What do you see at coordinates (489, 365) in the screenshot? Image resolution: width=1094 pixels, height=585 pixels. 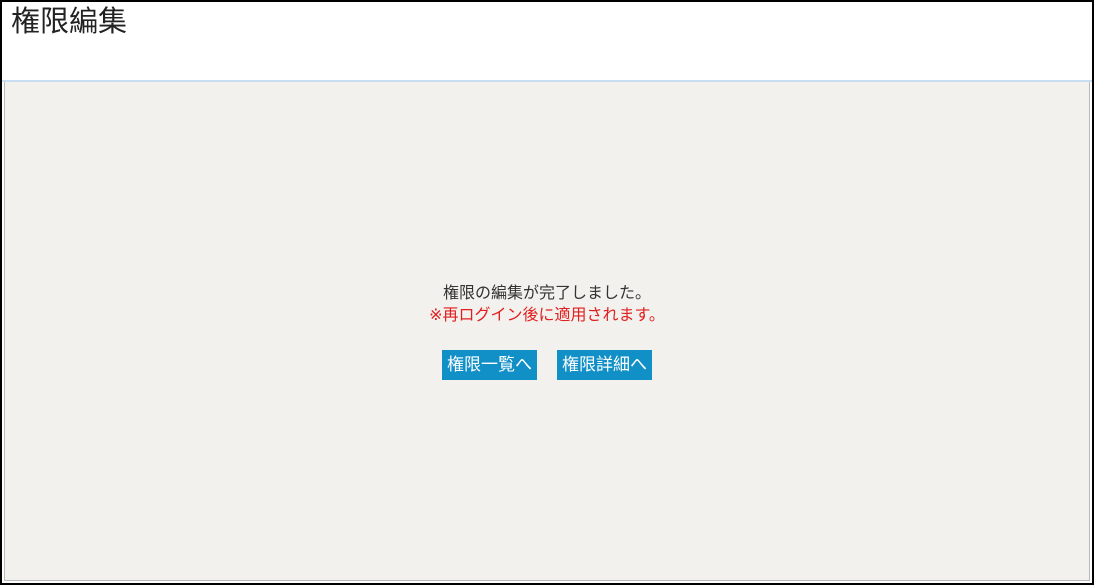 I see `permission-list-button: 権限一覧へ` at bounding box center [489, 365].